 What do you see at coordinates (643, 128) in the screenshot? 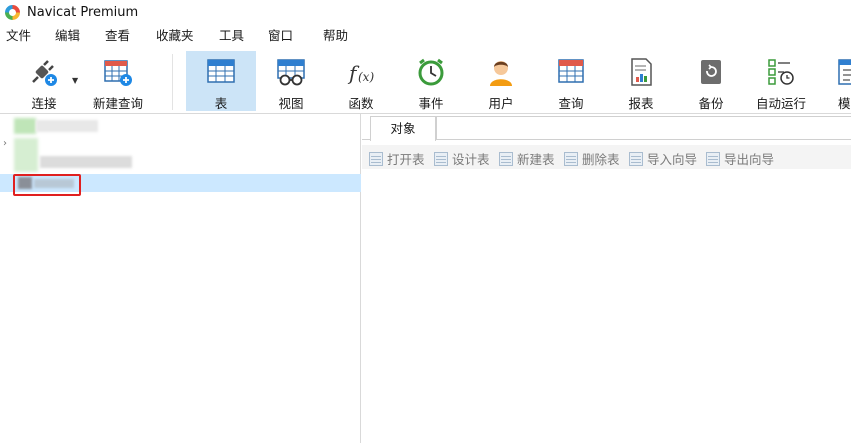
I see `tab-bar-fill` at bounding box center [643, 128].